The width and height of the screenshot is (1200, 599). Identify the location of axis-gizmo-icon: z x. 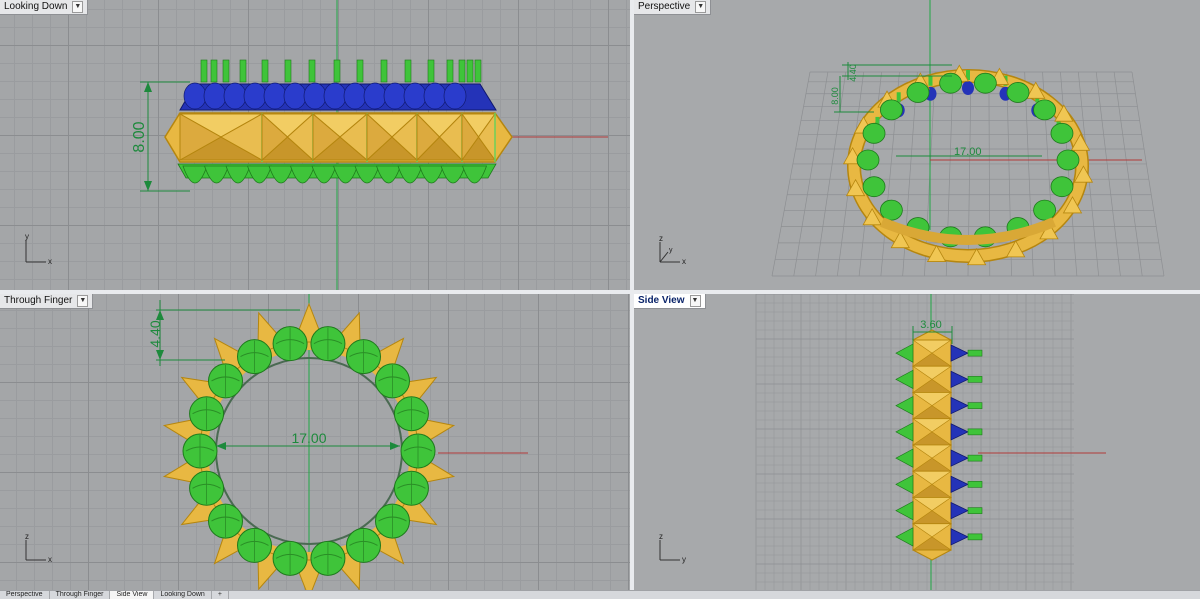
(38, 548).